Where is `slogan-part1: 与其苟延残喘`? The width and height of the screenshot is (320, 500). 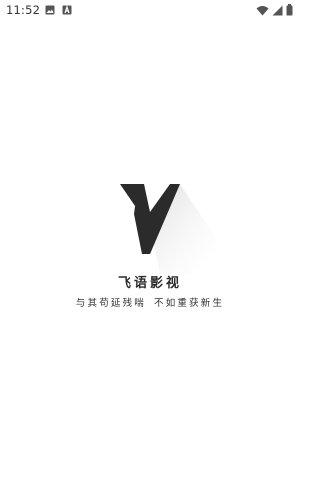 slogan-part1: 与其苟延残喘 is located at coordinates (110, 303).